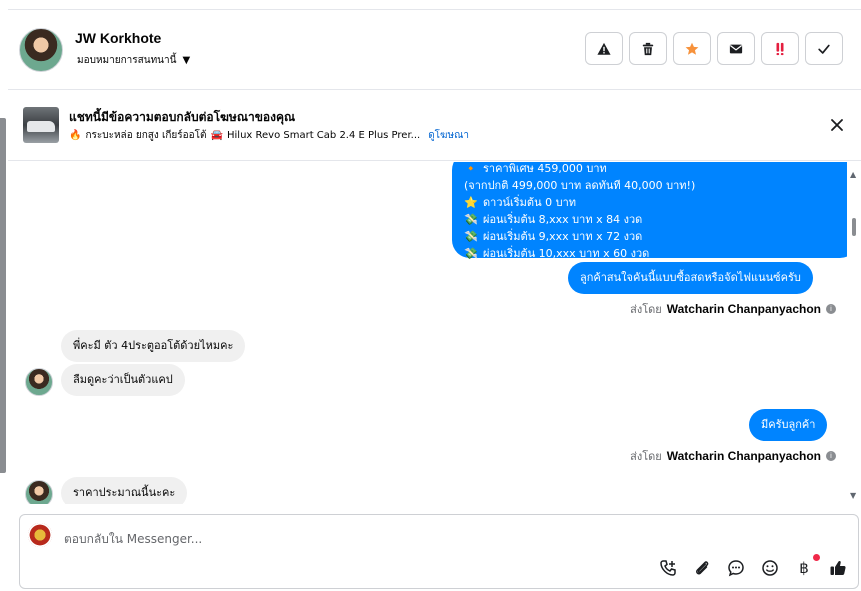  I want to click on trash-icon, so click(648, 48).